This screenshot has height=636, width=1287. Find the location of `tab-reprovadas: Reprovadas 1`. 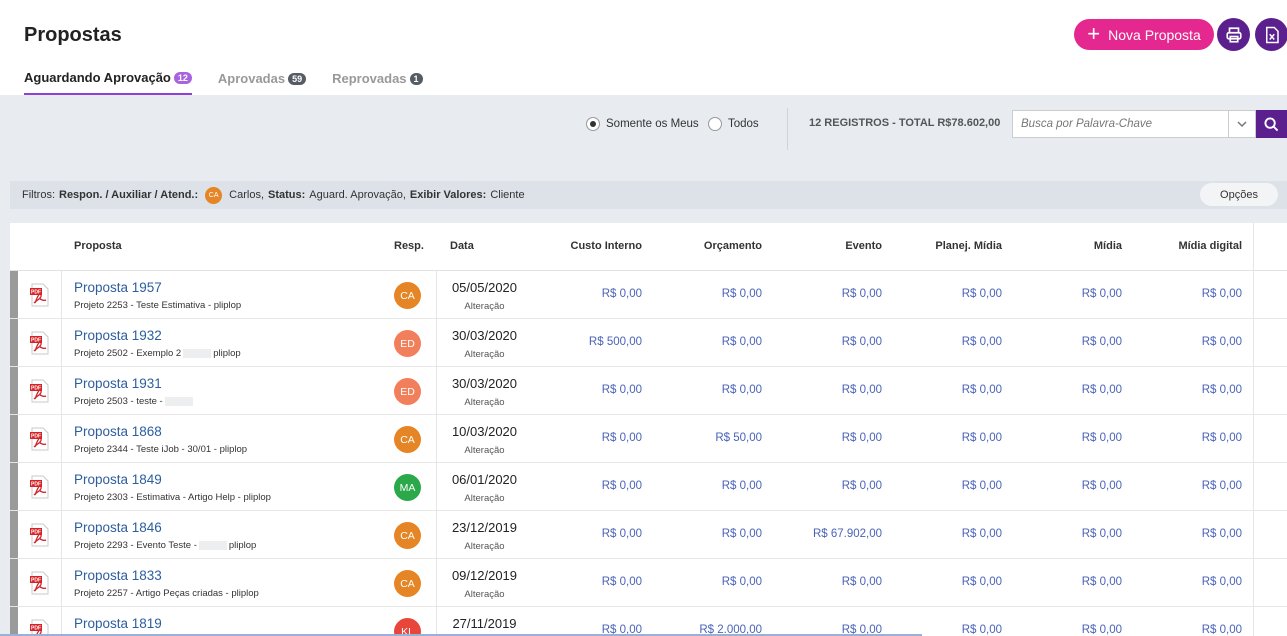

tab-reprovadas: Reprovadas 1 is located at coordinates (377, 82).